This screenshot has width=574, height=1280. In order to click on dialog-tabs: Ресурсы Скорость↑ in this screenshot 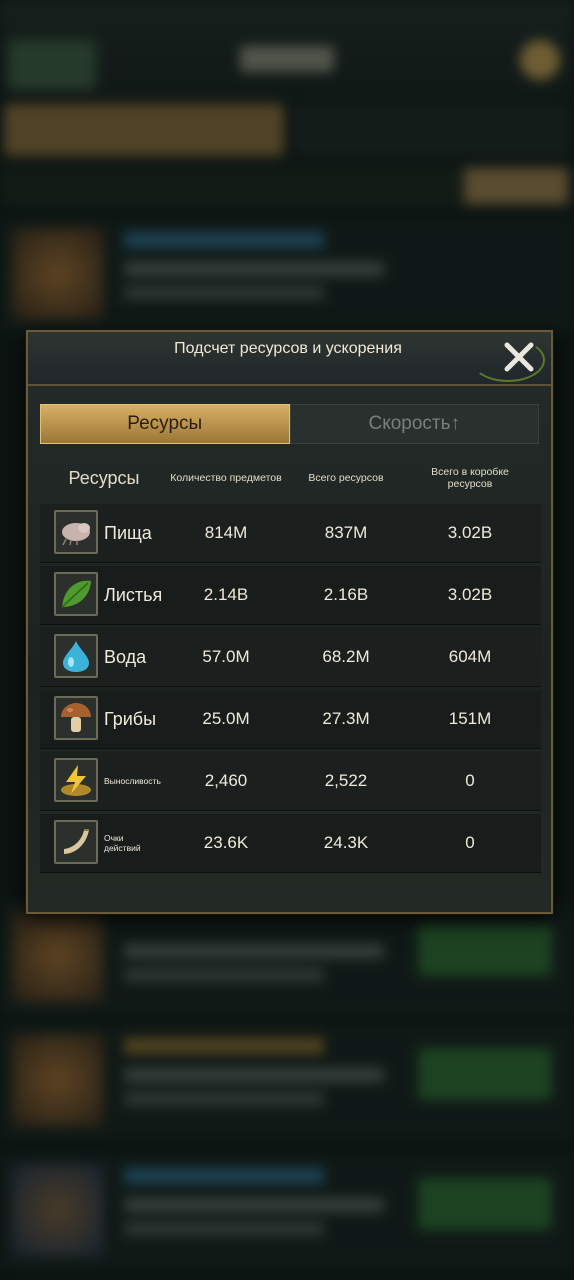, I will do `click(289, 424)`.